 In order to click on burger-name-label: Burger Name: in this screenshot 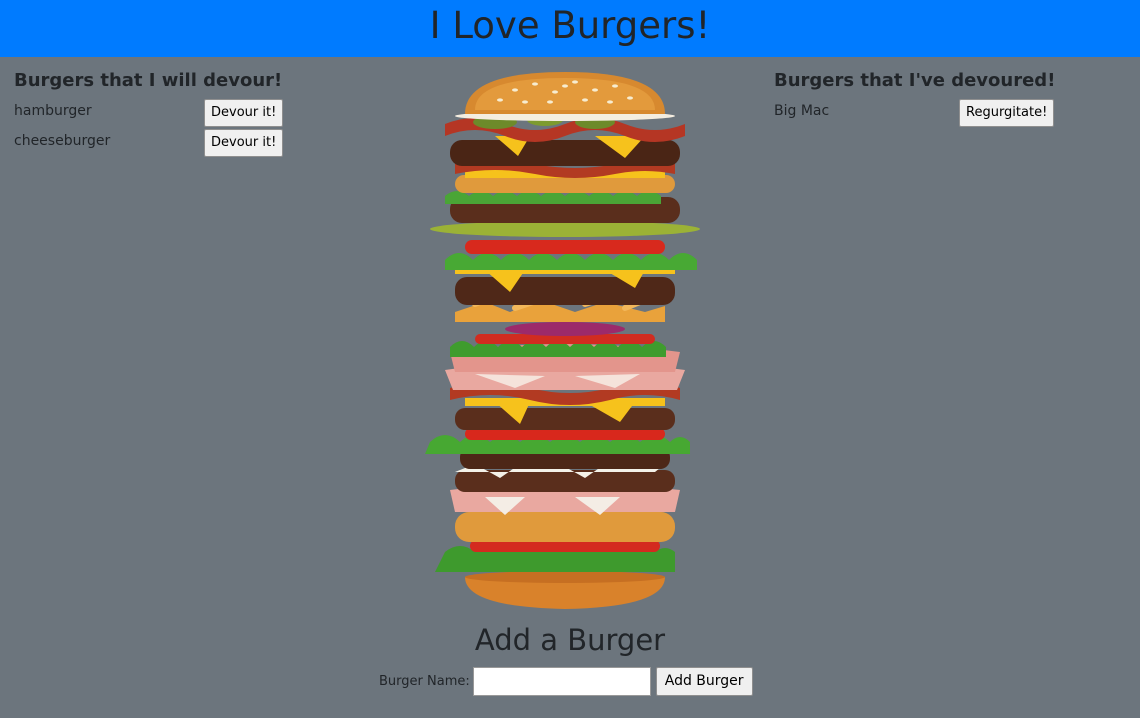, I will do `click(424, 681)`.